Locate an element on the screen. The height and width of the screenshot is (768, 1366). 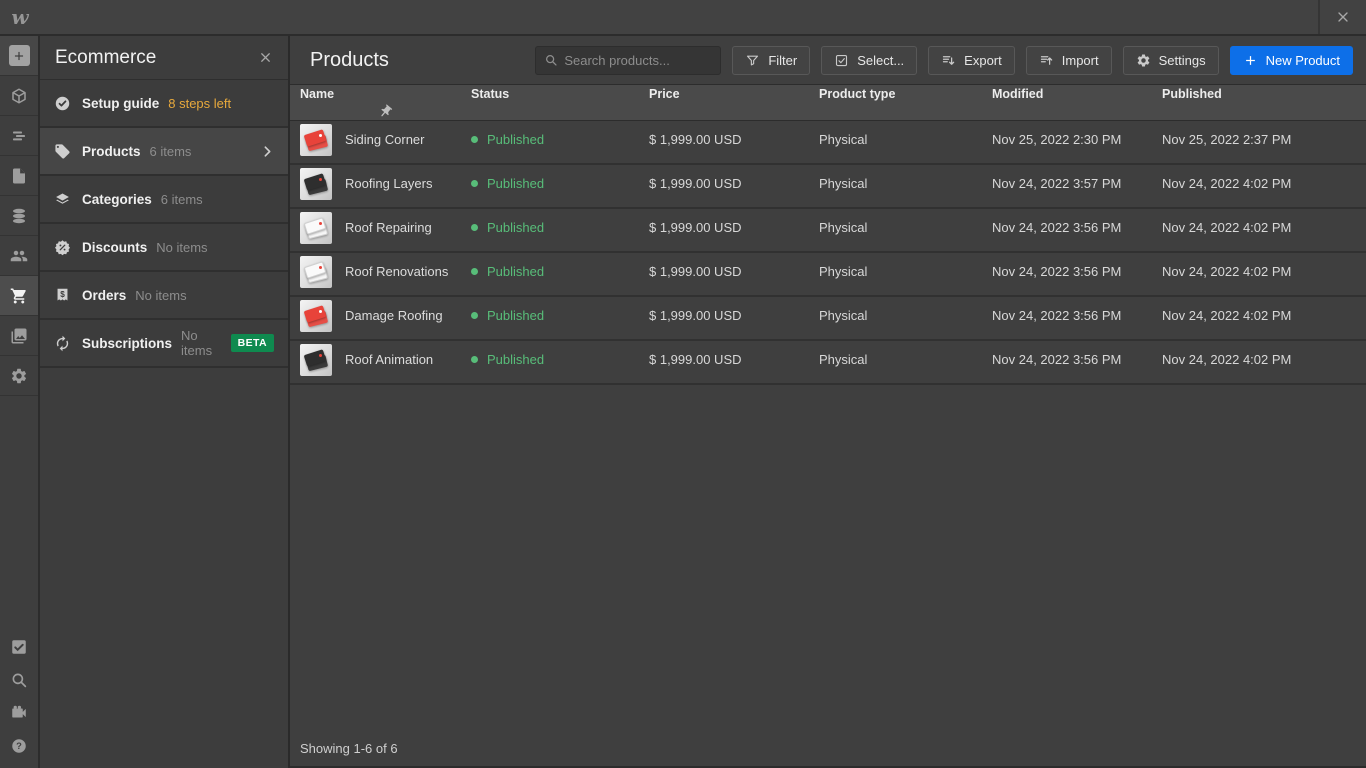
product-name-cell: Damage Roofing is located at coordinates (385, 315).